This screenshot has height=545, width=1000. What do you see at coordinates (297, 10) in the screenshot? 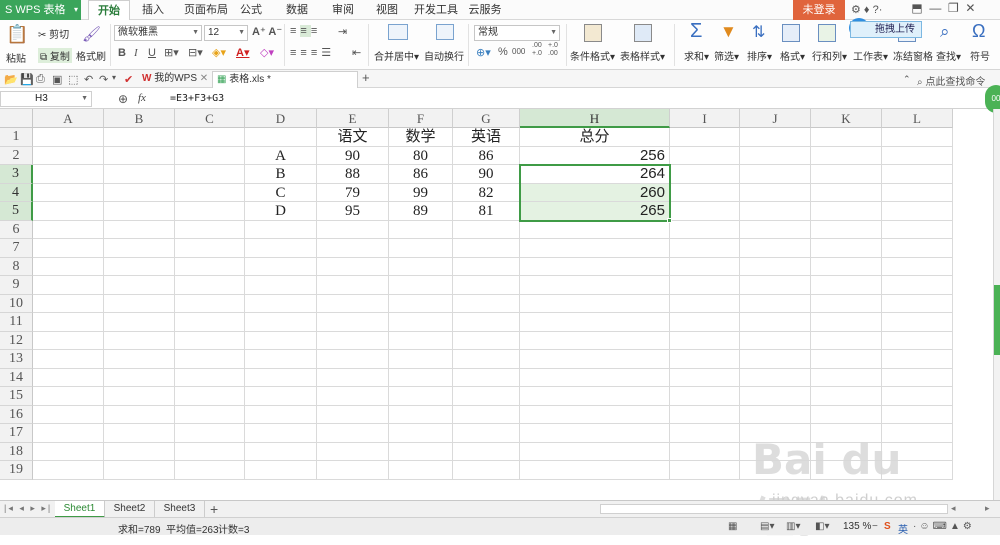
I see `tab-4: 数据` at bounding box center [297, 10].